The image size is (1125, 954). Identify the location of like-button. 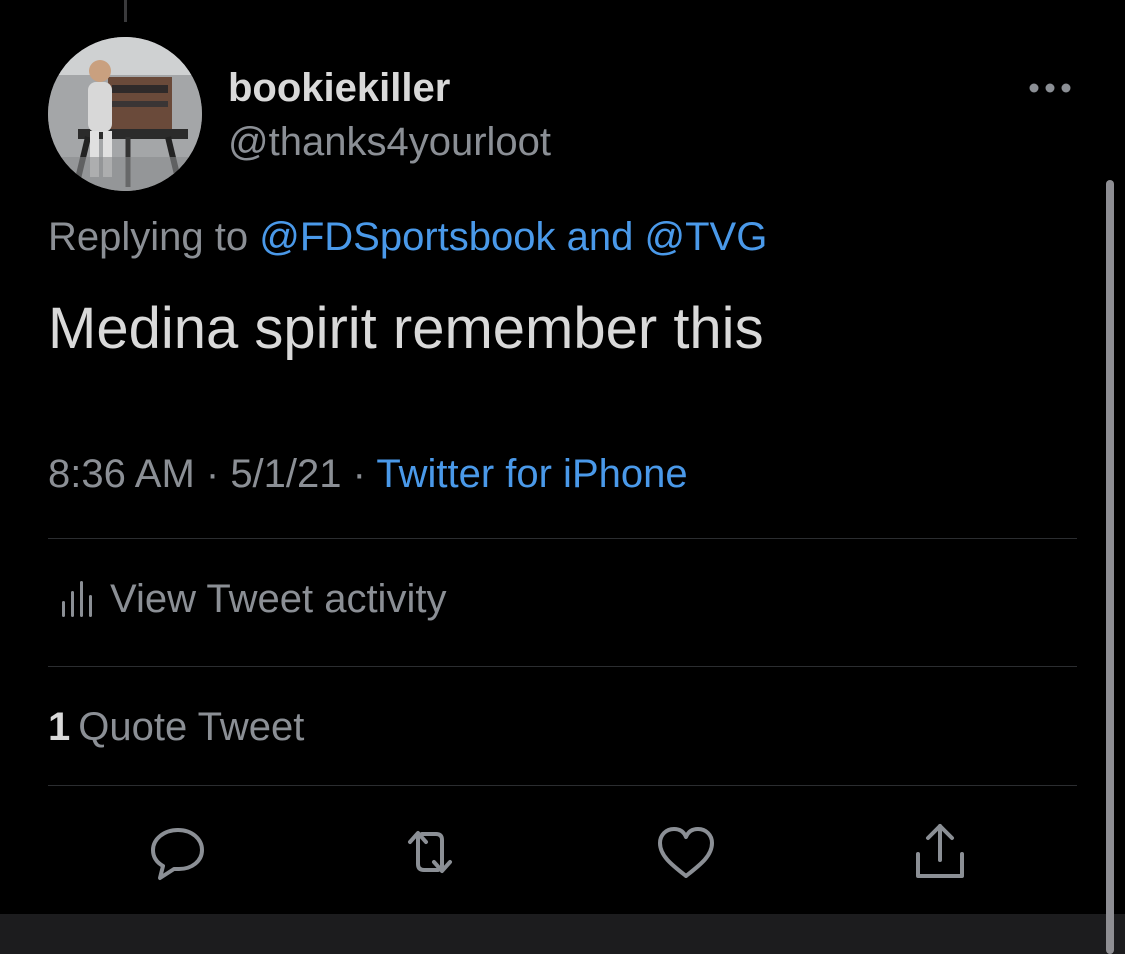
(686, 852).